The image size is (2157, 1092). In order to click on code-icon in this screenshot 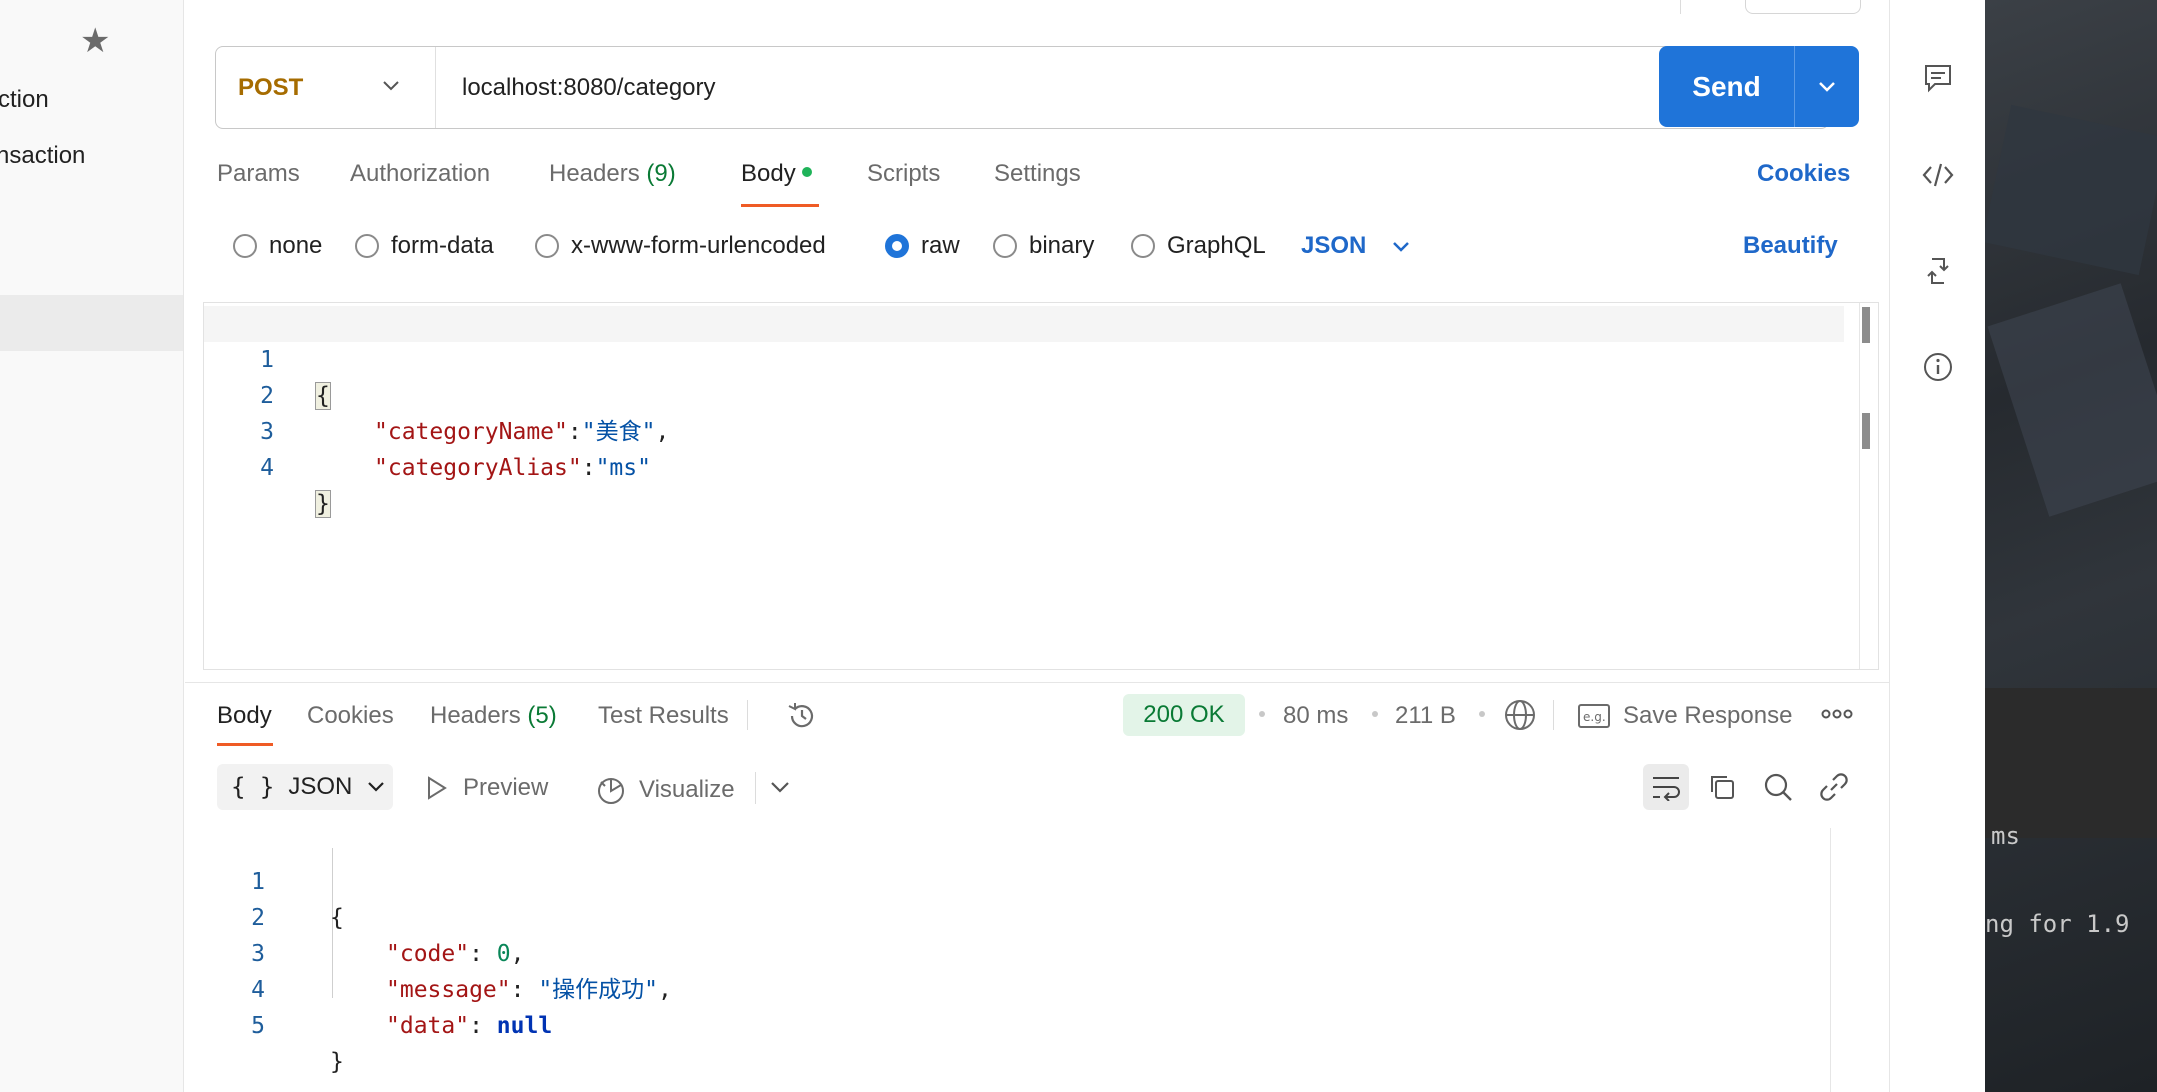, I will do `click(1938, 175)`.